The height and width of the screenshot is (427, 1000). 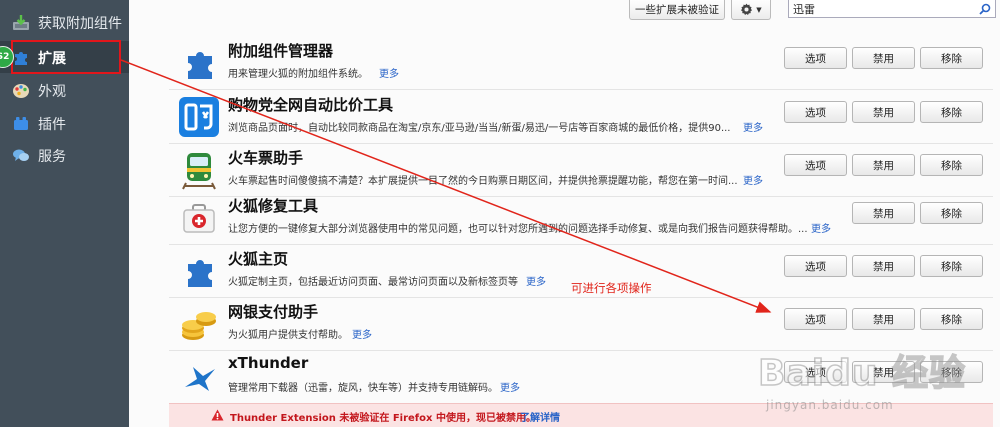 What do you see at coordinates (199, 326) in the screenshot?
I see `gold-coins-icon` at bounding box center [199, 326].